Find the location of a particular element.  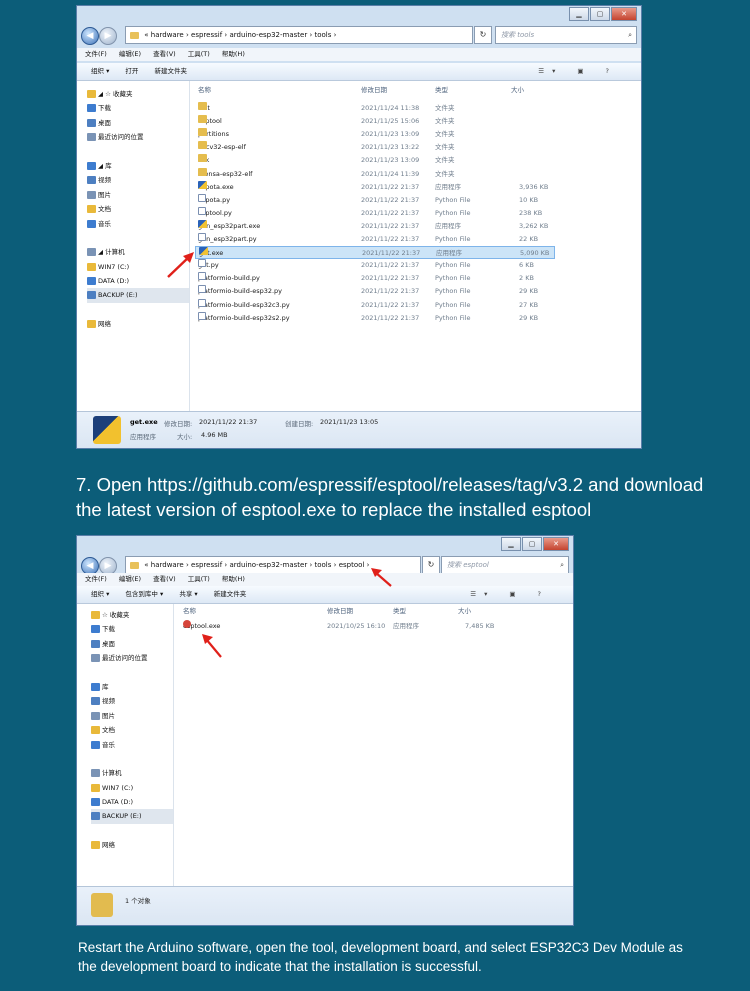

search-input: 搜索 esptool ⌕ is located at coordinates (505, 565).